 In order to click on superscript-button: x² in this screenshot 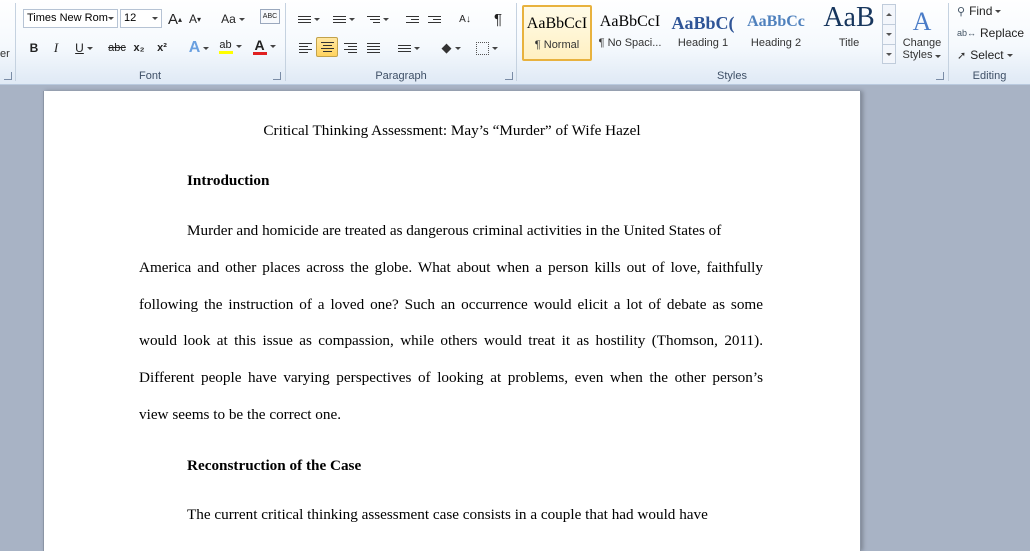, I will do `click(162, 48)`.